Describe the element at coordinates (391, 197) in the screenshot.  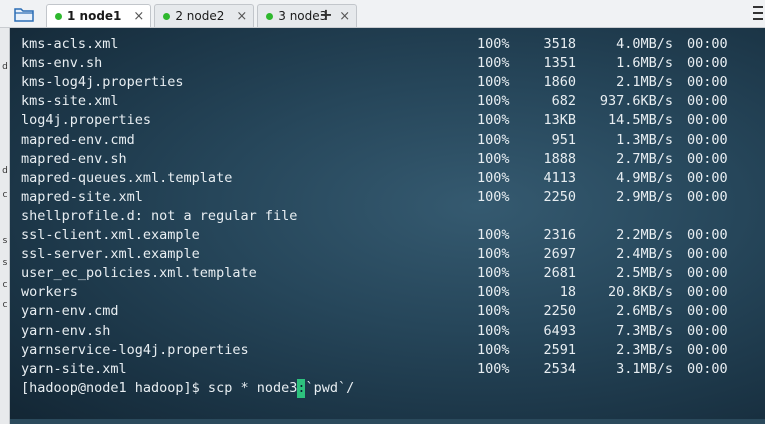
I see `transfer-line: mapred-site.xml 100% 2250 2.9MB/s 00:00` at that location.